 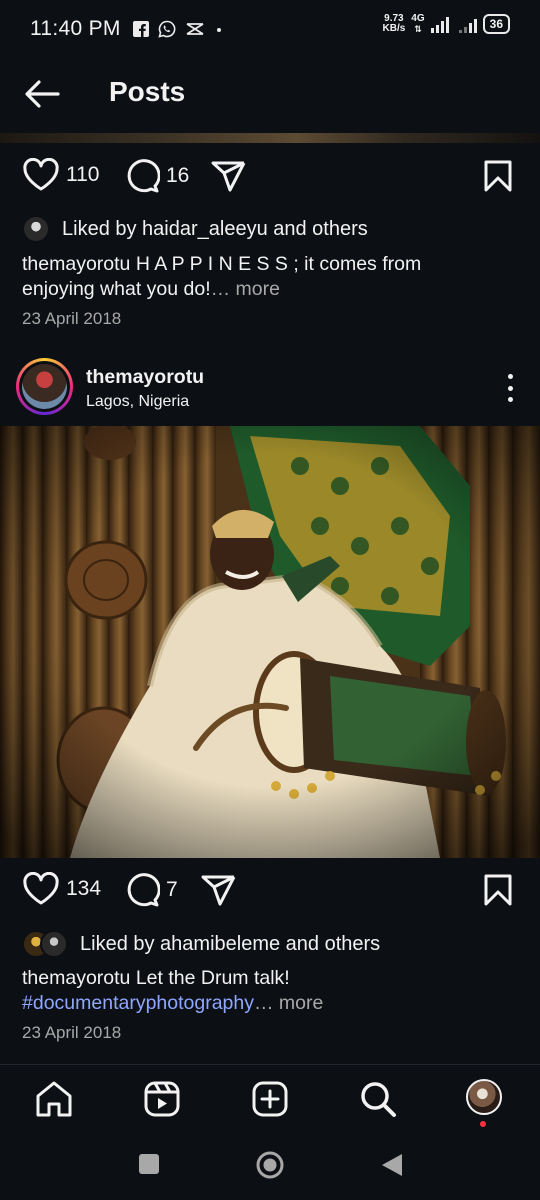 I want to click on arrow-left-icon, so click(x=42, y=94).